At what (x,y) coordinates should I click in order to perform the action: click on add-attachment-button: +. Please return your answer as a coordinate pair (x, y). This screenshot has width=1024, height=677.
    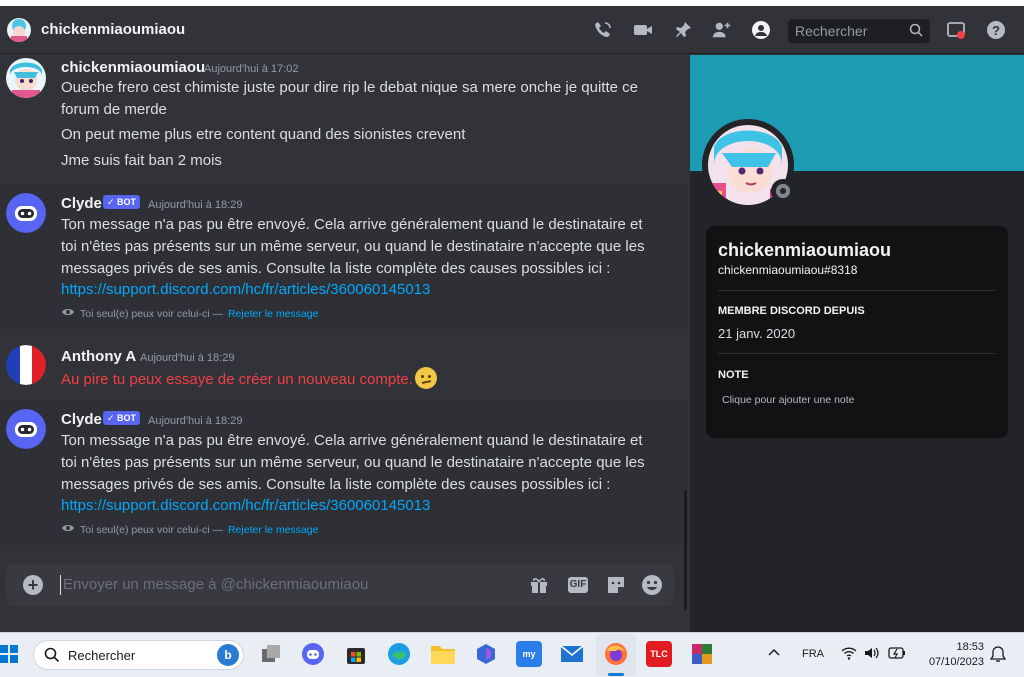
    Looking at the image, I should click on (33, 585).